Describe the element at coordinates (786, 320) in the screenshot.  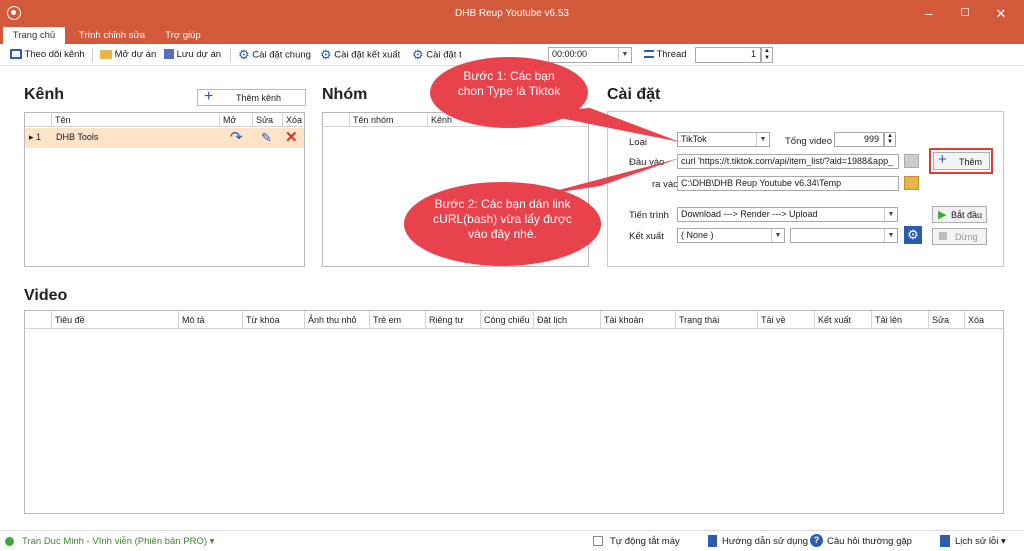
I see `col-tai-ve: Tải về` at that location.